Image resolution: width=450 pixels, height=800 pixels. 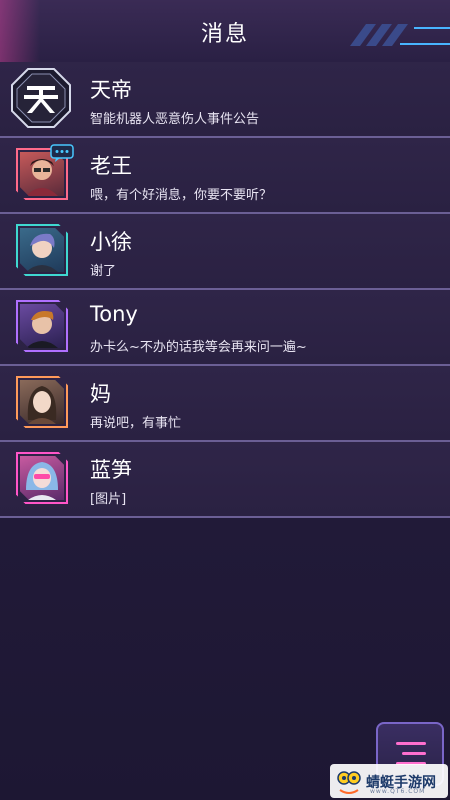 I want to click on conversation-item-xiaoxu: 小徐 谢了, so click(x=225, y=252).